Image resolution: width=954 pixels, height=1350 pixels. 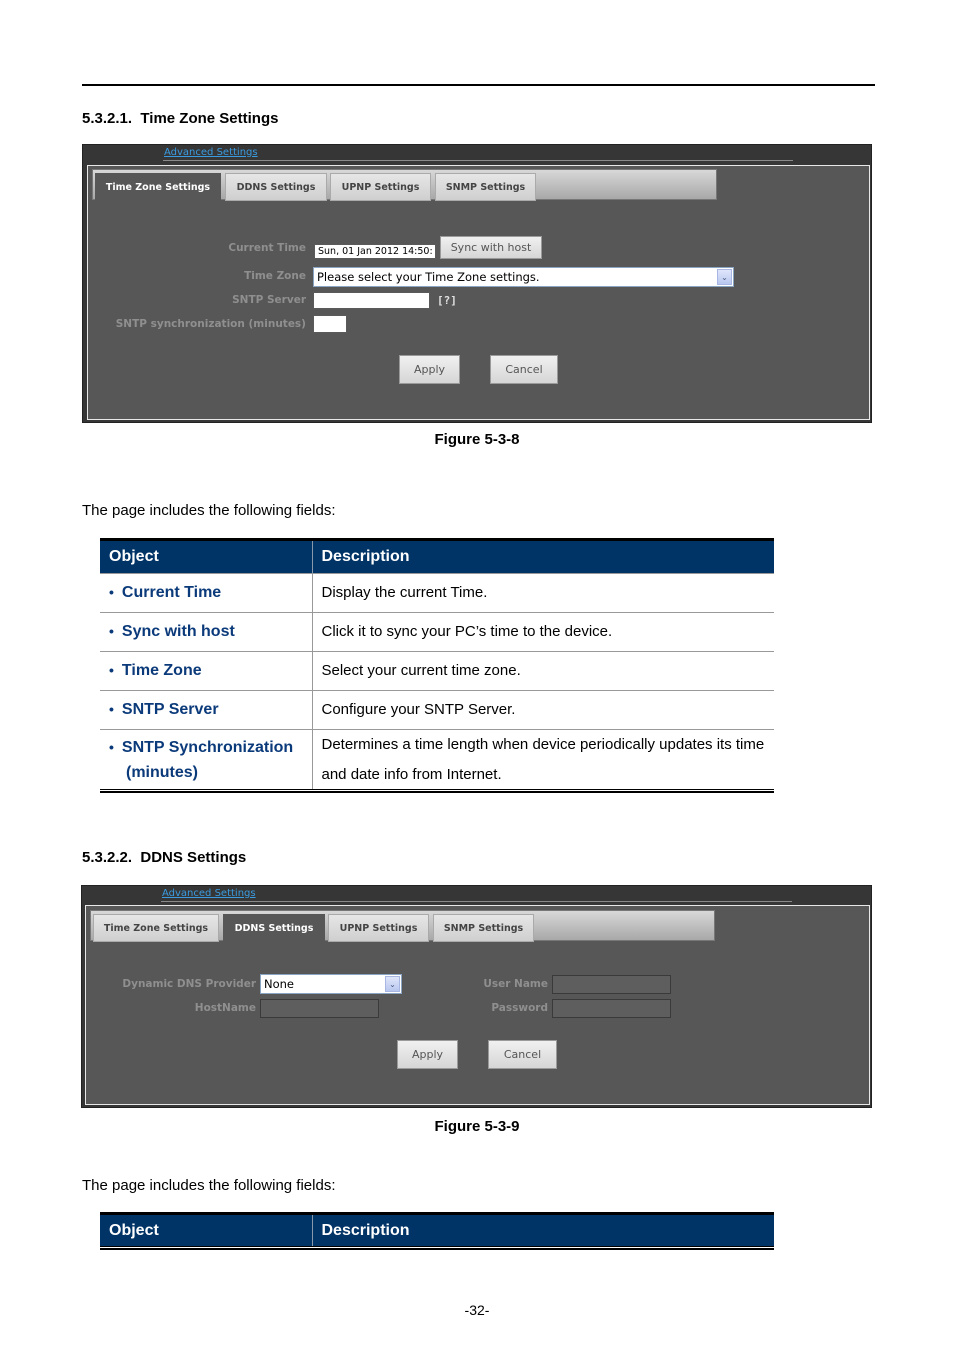 I want to click on section-title: Time Zone Settings, so click(x=209, y=118).